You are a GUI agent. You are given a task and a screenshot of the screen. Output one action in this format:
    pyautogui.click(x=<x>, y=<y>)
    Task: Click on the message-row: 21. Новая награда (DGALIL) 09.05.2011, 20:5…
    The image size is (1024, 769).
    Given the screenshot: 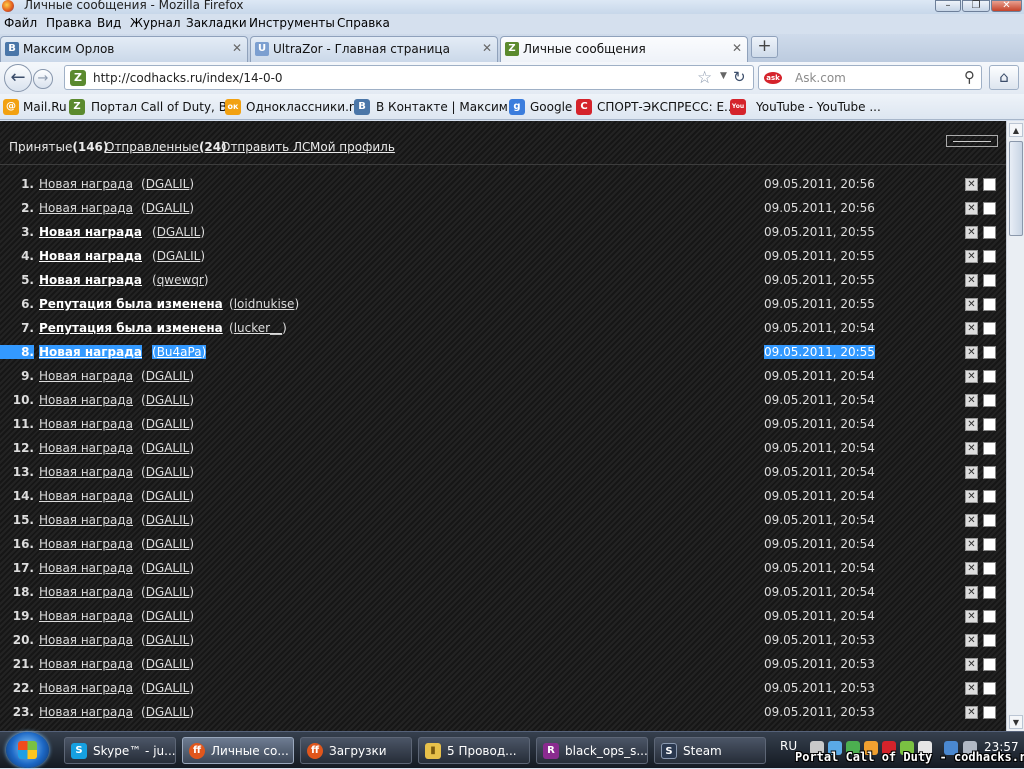 What is the action you would take?
    pyautogui.click(x=503, y=665)
    